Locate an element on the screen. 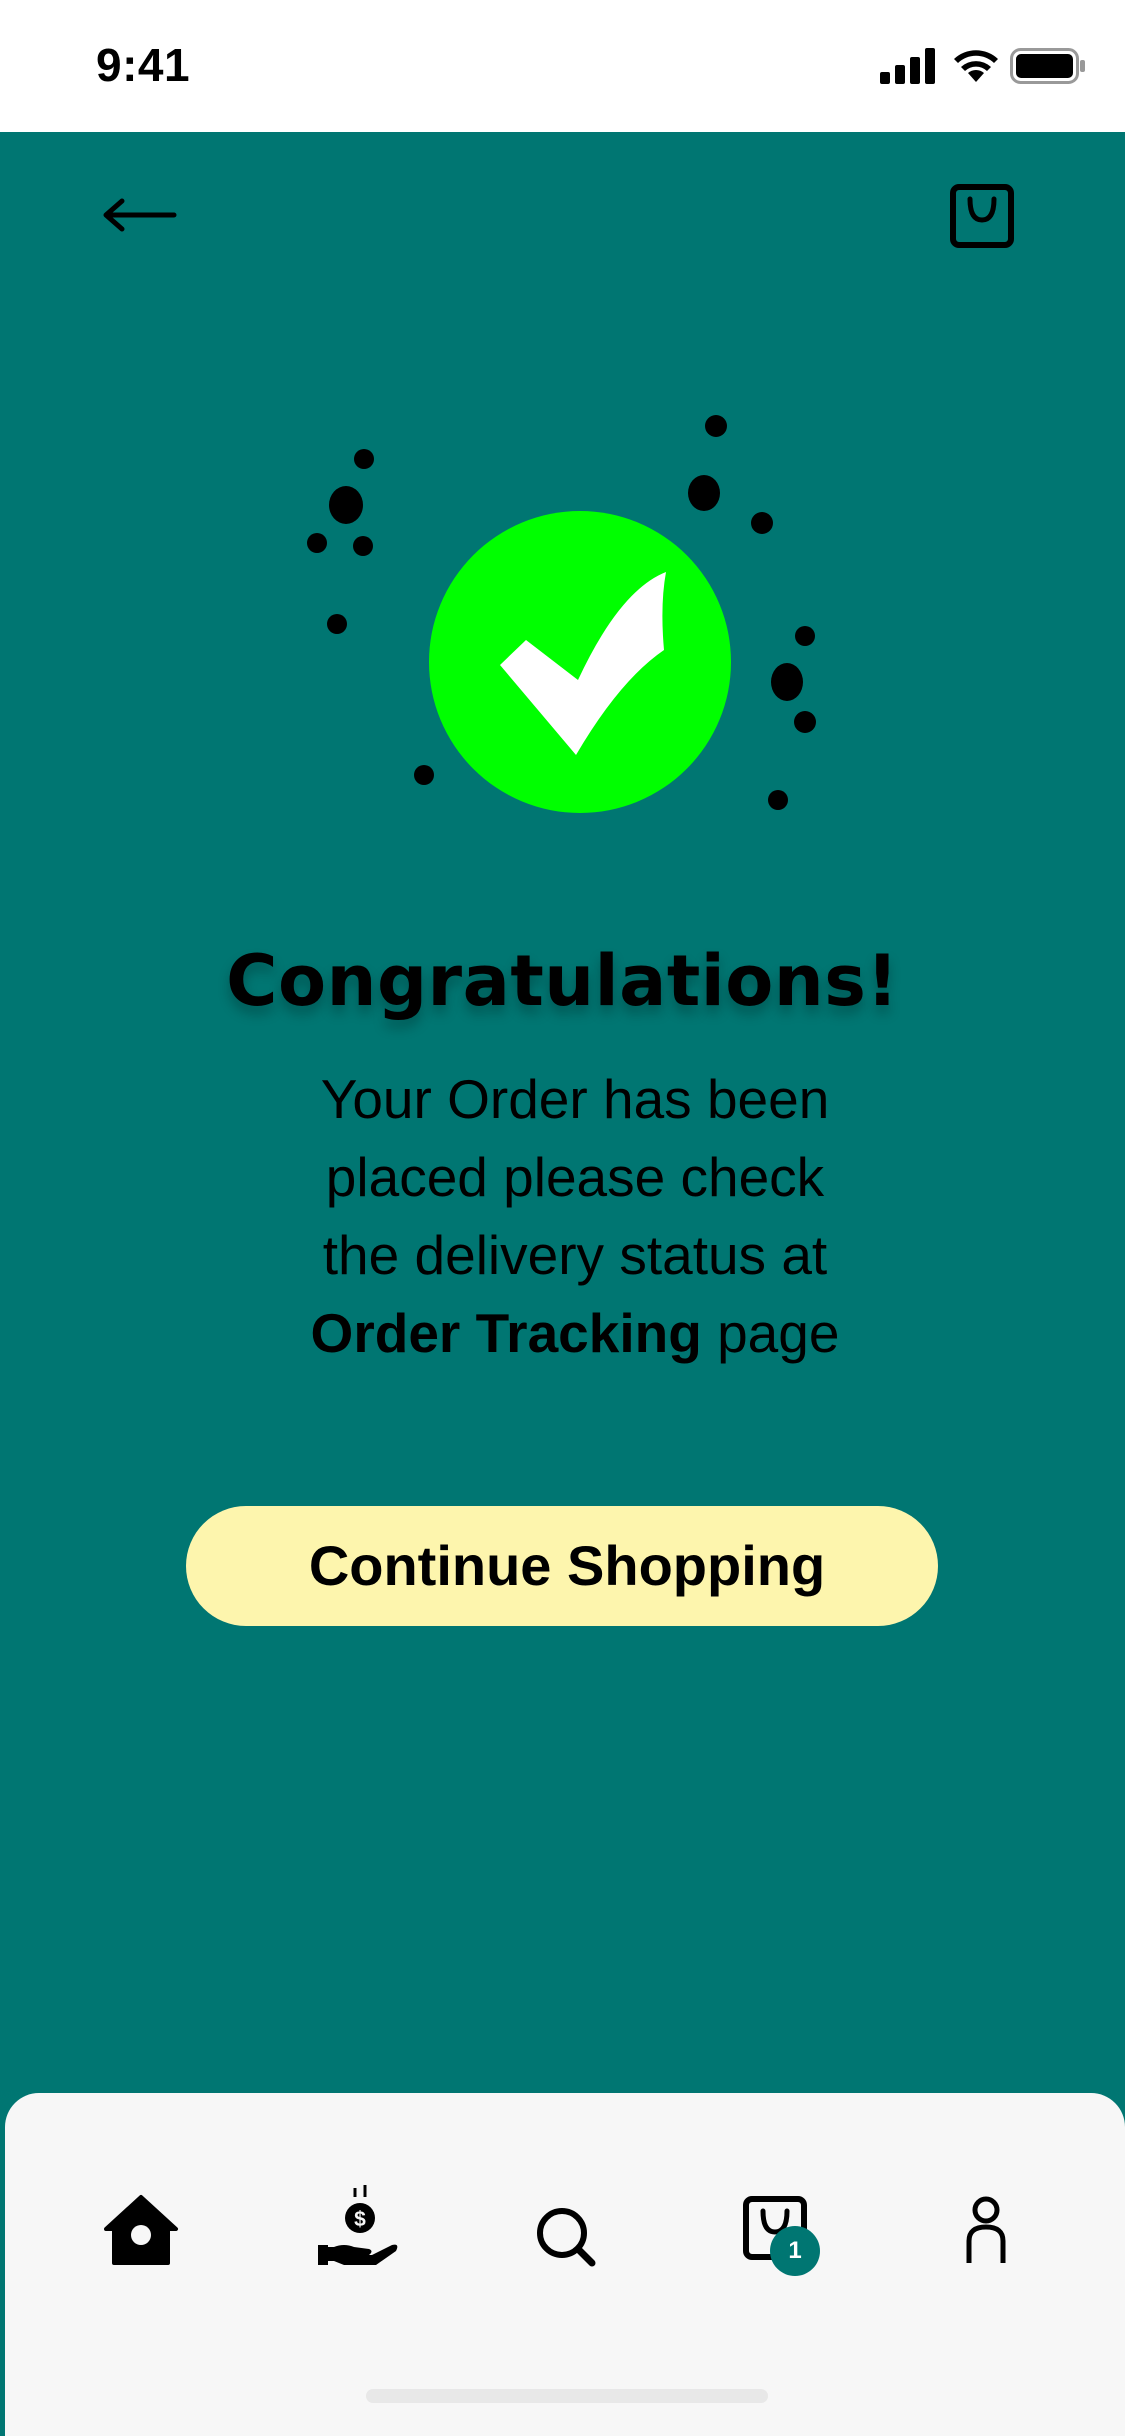 The height and width of the screenshot is (2436, 1125). home-indicator is located at coordinates (567, 2396).